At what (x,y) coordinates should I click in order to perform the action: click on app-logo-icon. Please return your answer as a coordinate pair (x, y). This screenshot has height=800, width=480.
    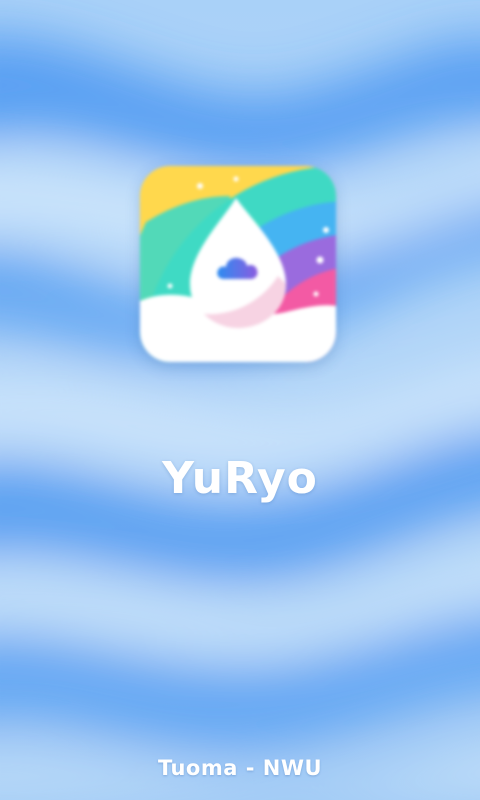
    Looking at the image, I should click on (238, 264).